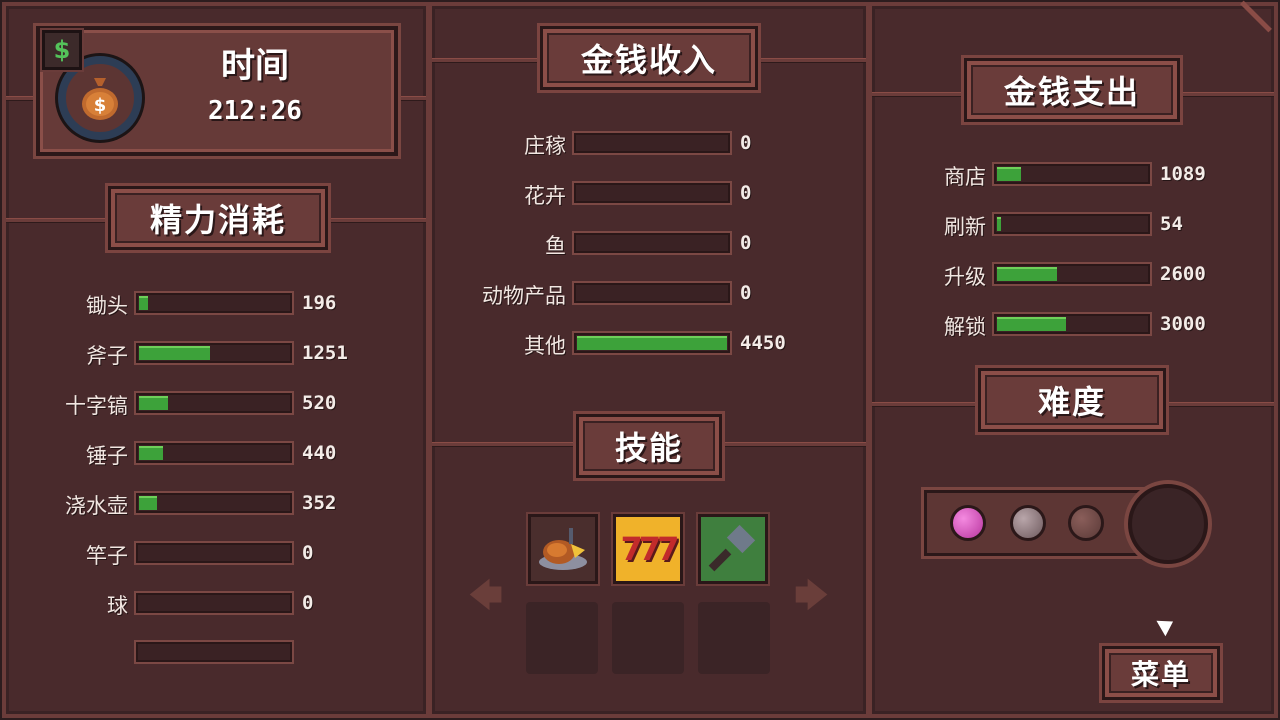 Image resolution: width=1280 pixels, height=720 pixels. Describe the element at coordinates (524, 296) in the screenshot. I see `income-label: 动物产品` at that location.